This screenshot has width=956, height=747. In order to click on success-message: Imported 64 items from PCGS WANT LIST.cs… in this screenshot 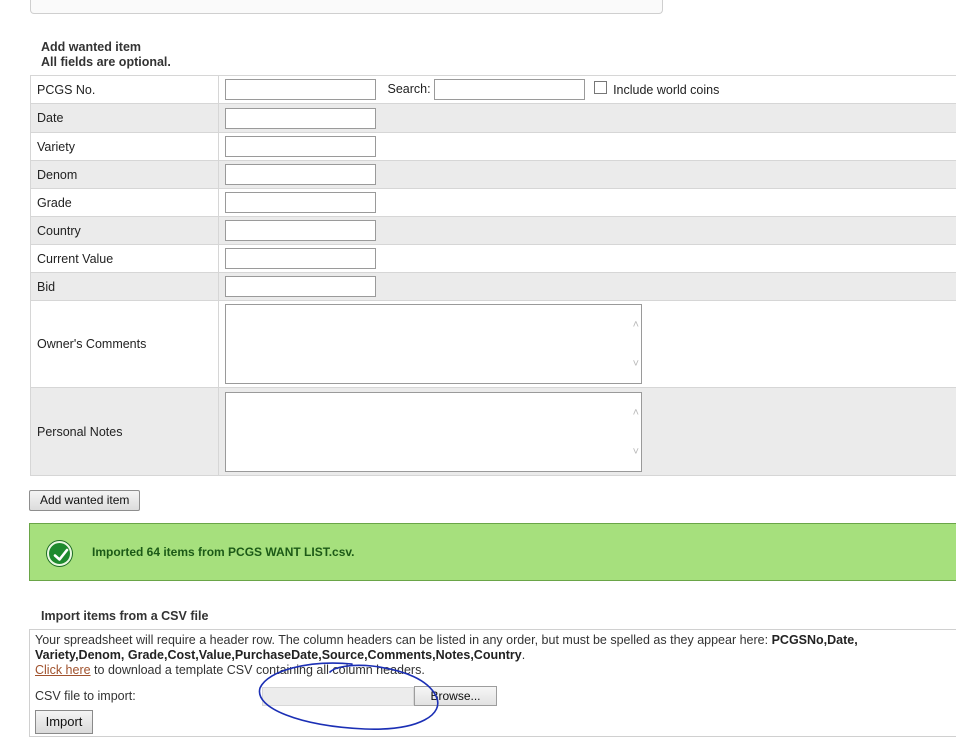, I will do `click(223, 552)`.